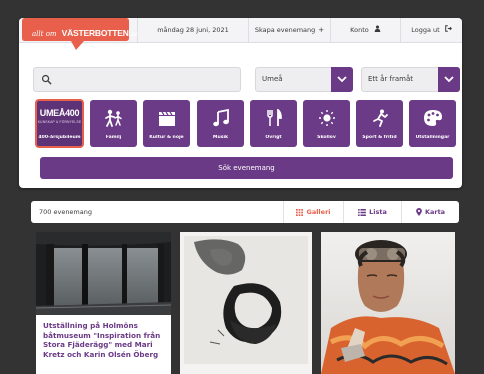 The width and height of the screenshot is (484, 374). What do you see at coordinates (59, 116) in the screenshot?
I see `umea-400-badge: UMEÅ400 KUNSKAP & FÖRNYELSE` at bounding box center [59, 116].